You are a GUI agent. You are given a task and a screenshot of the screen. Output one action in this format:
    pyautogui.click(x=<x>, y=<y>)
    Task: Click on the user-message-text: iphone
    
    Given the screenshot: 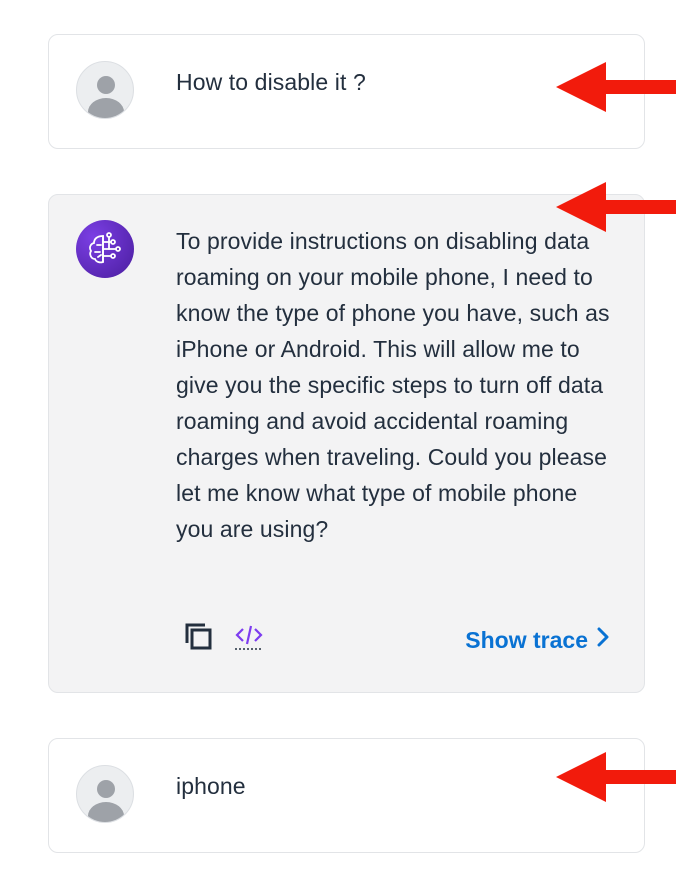 What is the action you would take?
    pyautogui.click(x=211, y=786)
    